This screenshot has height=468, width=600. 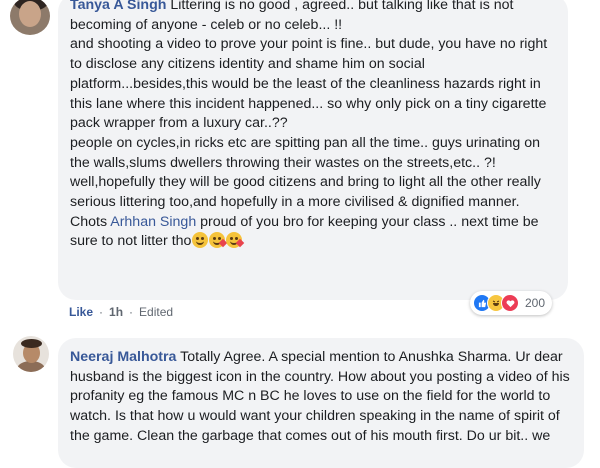 I want to click on smiling-face-icon, so click(x=200, y=240).